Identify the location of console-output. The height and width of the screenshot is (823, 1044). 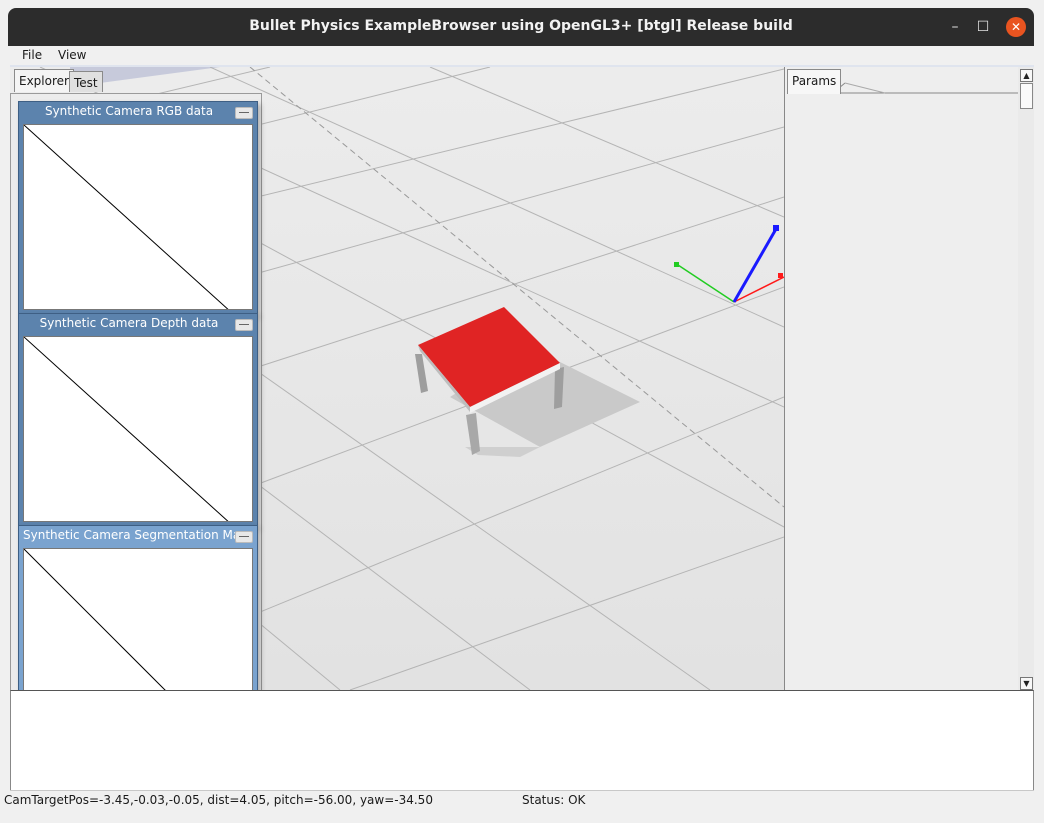
(522, 740).